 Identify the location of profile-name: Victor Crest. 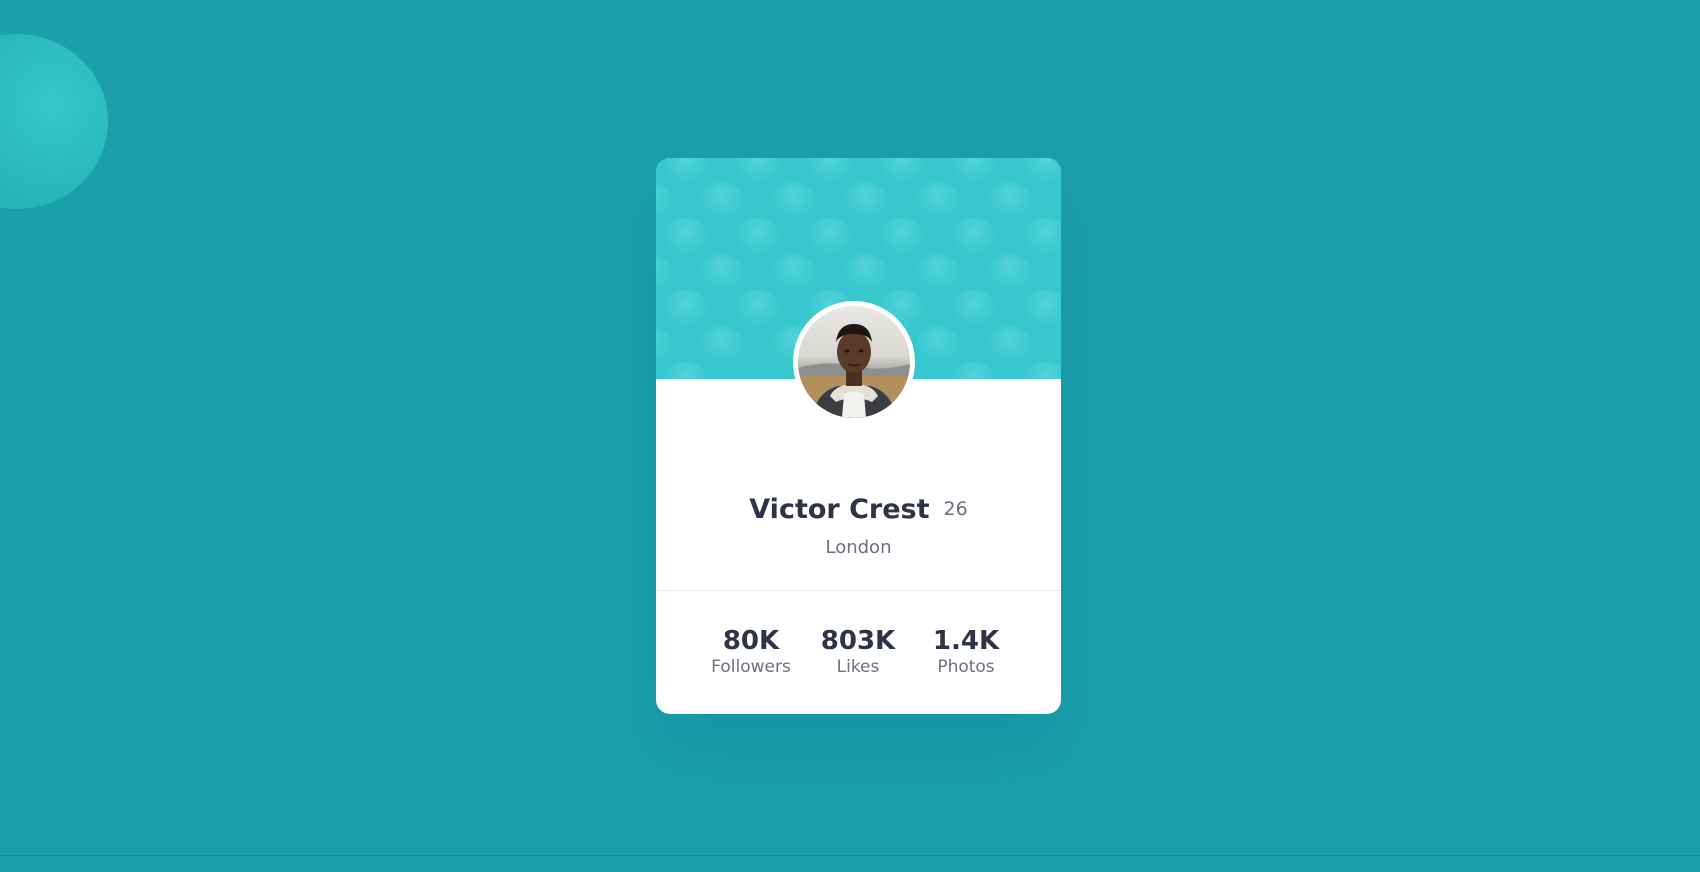
(839, 509).